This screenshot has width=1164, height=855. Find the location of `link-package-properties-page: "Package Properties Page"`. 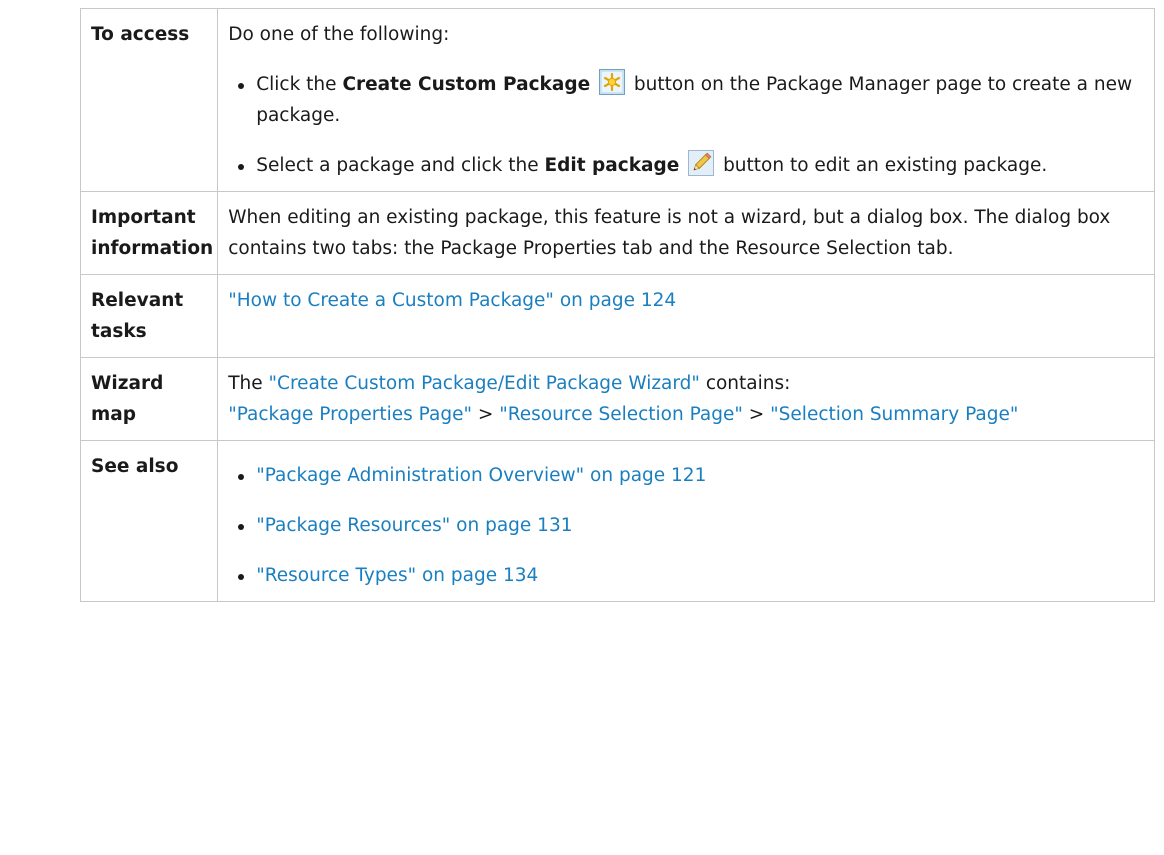

link-package-properties-page: "Package Properties Page" is located at coordinates (350, 414).